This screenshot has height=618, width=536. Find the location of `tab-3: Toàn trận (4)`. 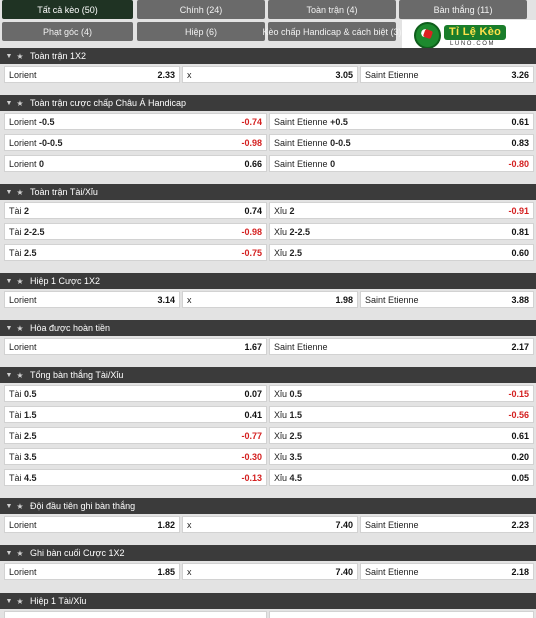

tab-3: Toàn trận (4) is located at coordinates (332, 9).